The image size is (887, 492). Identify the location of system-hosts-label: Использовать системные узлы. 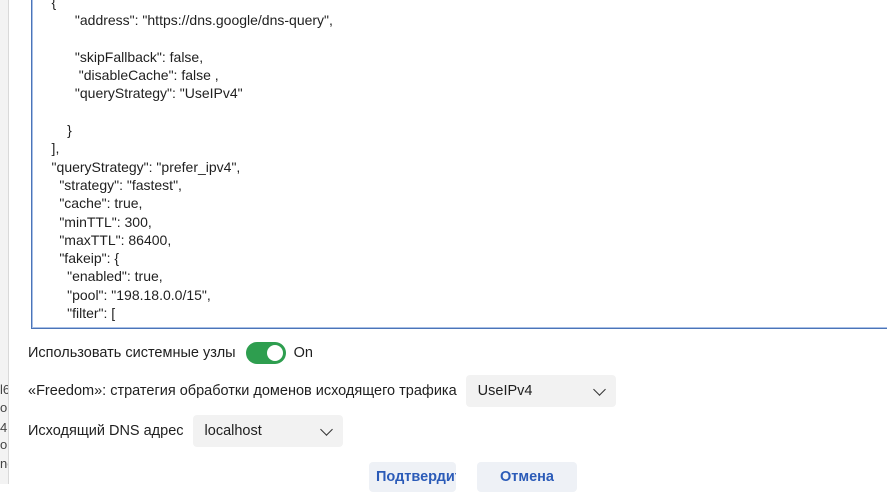
(132, 353).